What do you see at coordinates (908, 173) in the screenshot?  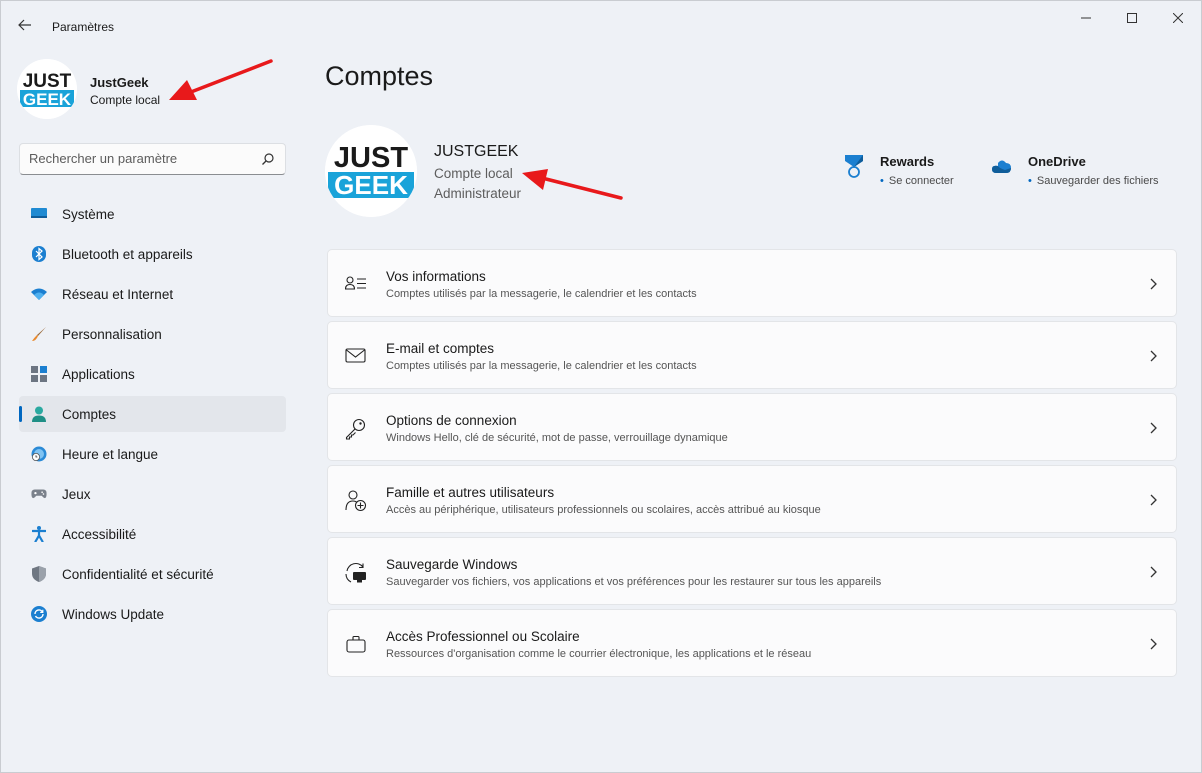 I see `rewards-link: Rewards Se connecter` at bounding box center [908, 173].